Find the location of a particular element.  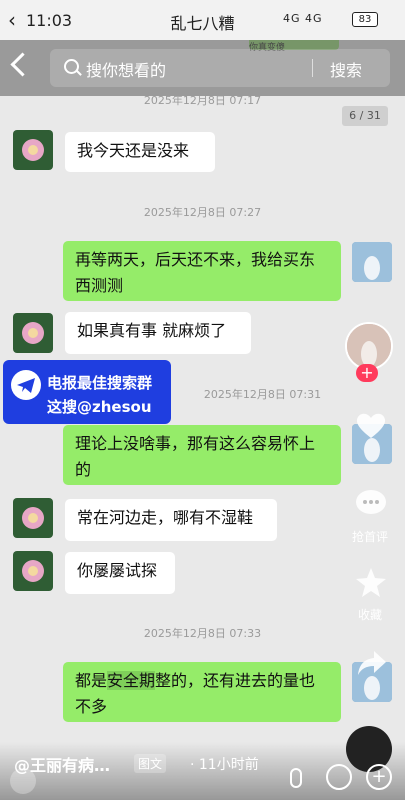

post-type-badge: 图文 is located at coordinates (150, 763).